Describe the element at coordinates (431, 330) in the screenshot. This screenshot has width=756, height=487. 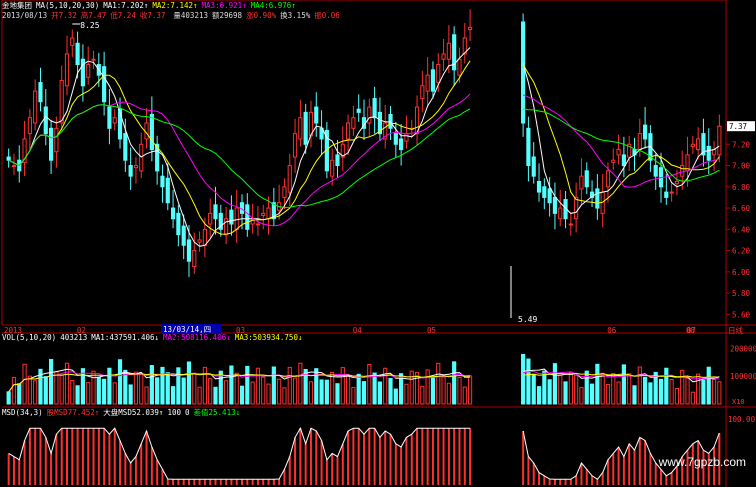
I see `x-tick-label-4: 05` at that location.